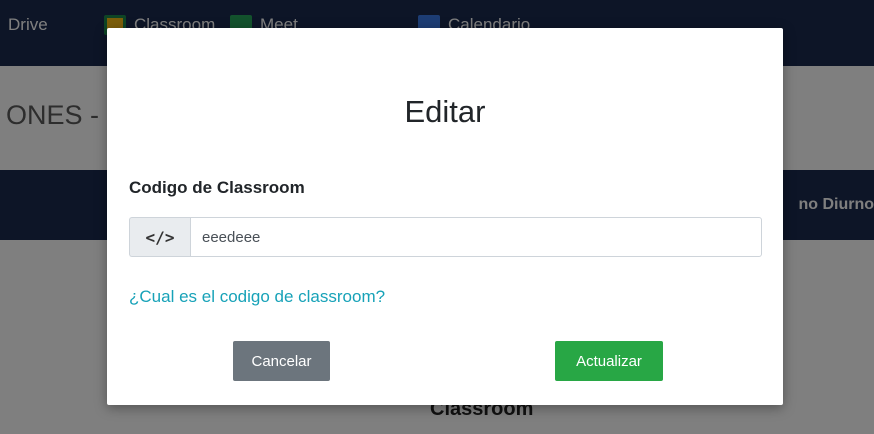 The image size is (874, 434). What do you see at coordinates (281, 361) in the screenshot?
I see `cancel-button: Cancelar` at bounding box center [281, 361].